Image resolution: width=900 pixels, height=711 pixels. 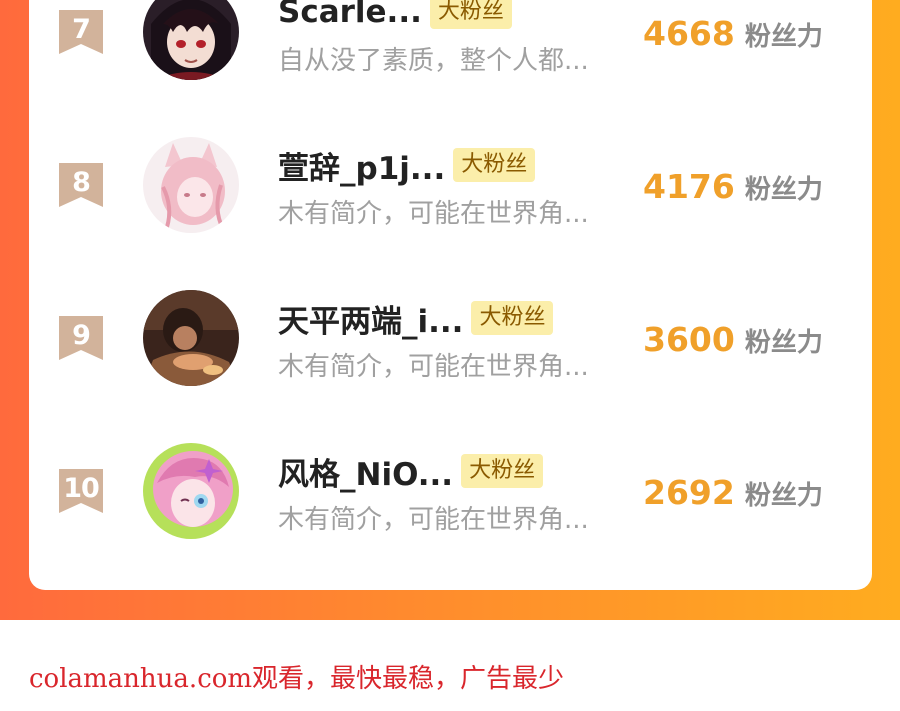 What do you see at coordinates (689, 186) in the screenshot?
I see `fan-power-value: 4176` at bounding box center [689, 186].